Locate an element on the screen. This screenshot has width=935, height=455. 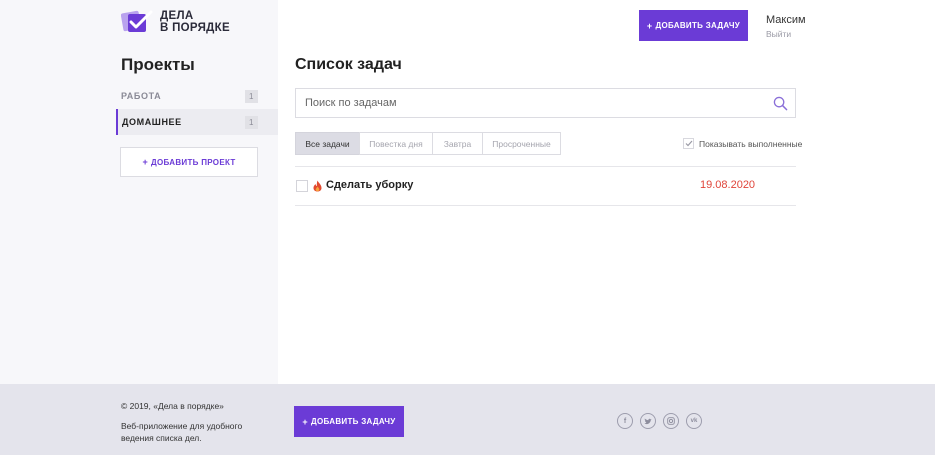
filter-tab-all: Все задачи is located at coordinates (327, 143).